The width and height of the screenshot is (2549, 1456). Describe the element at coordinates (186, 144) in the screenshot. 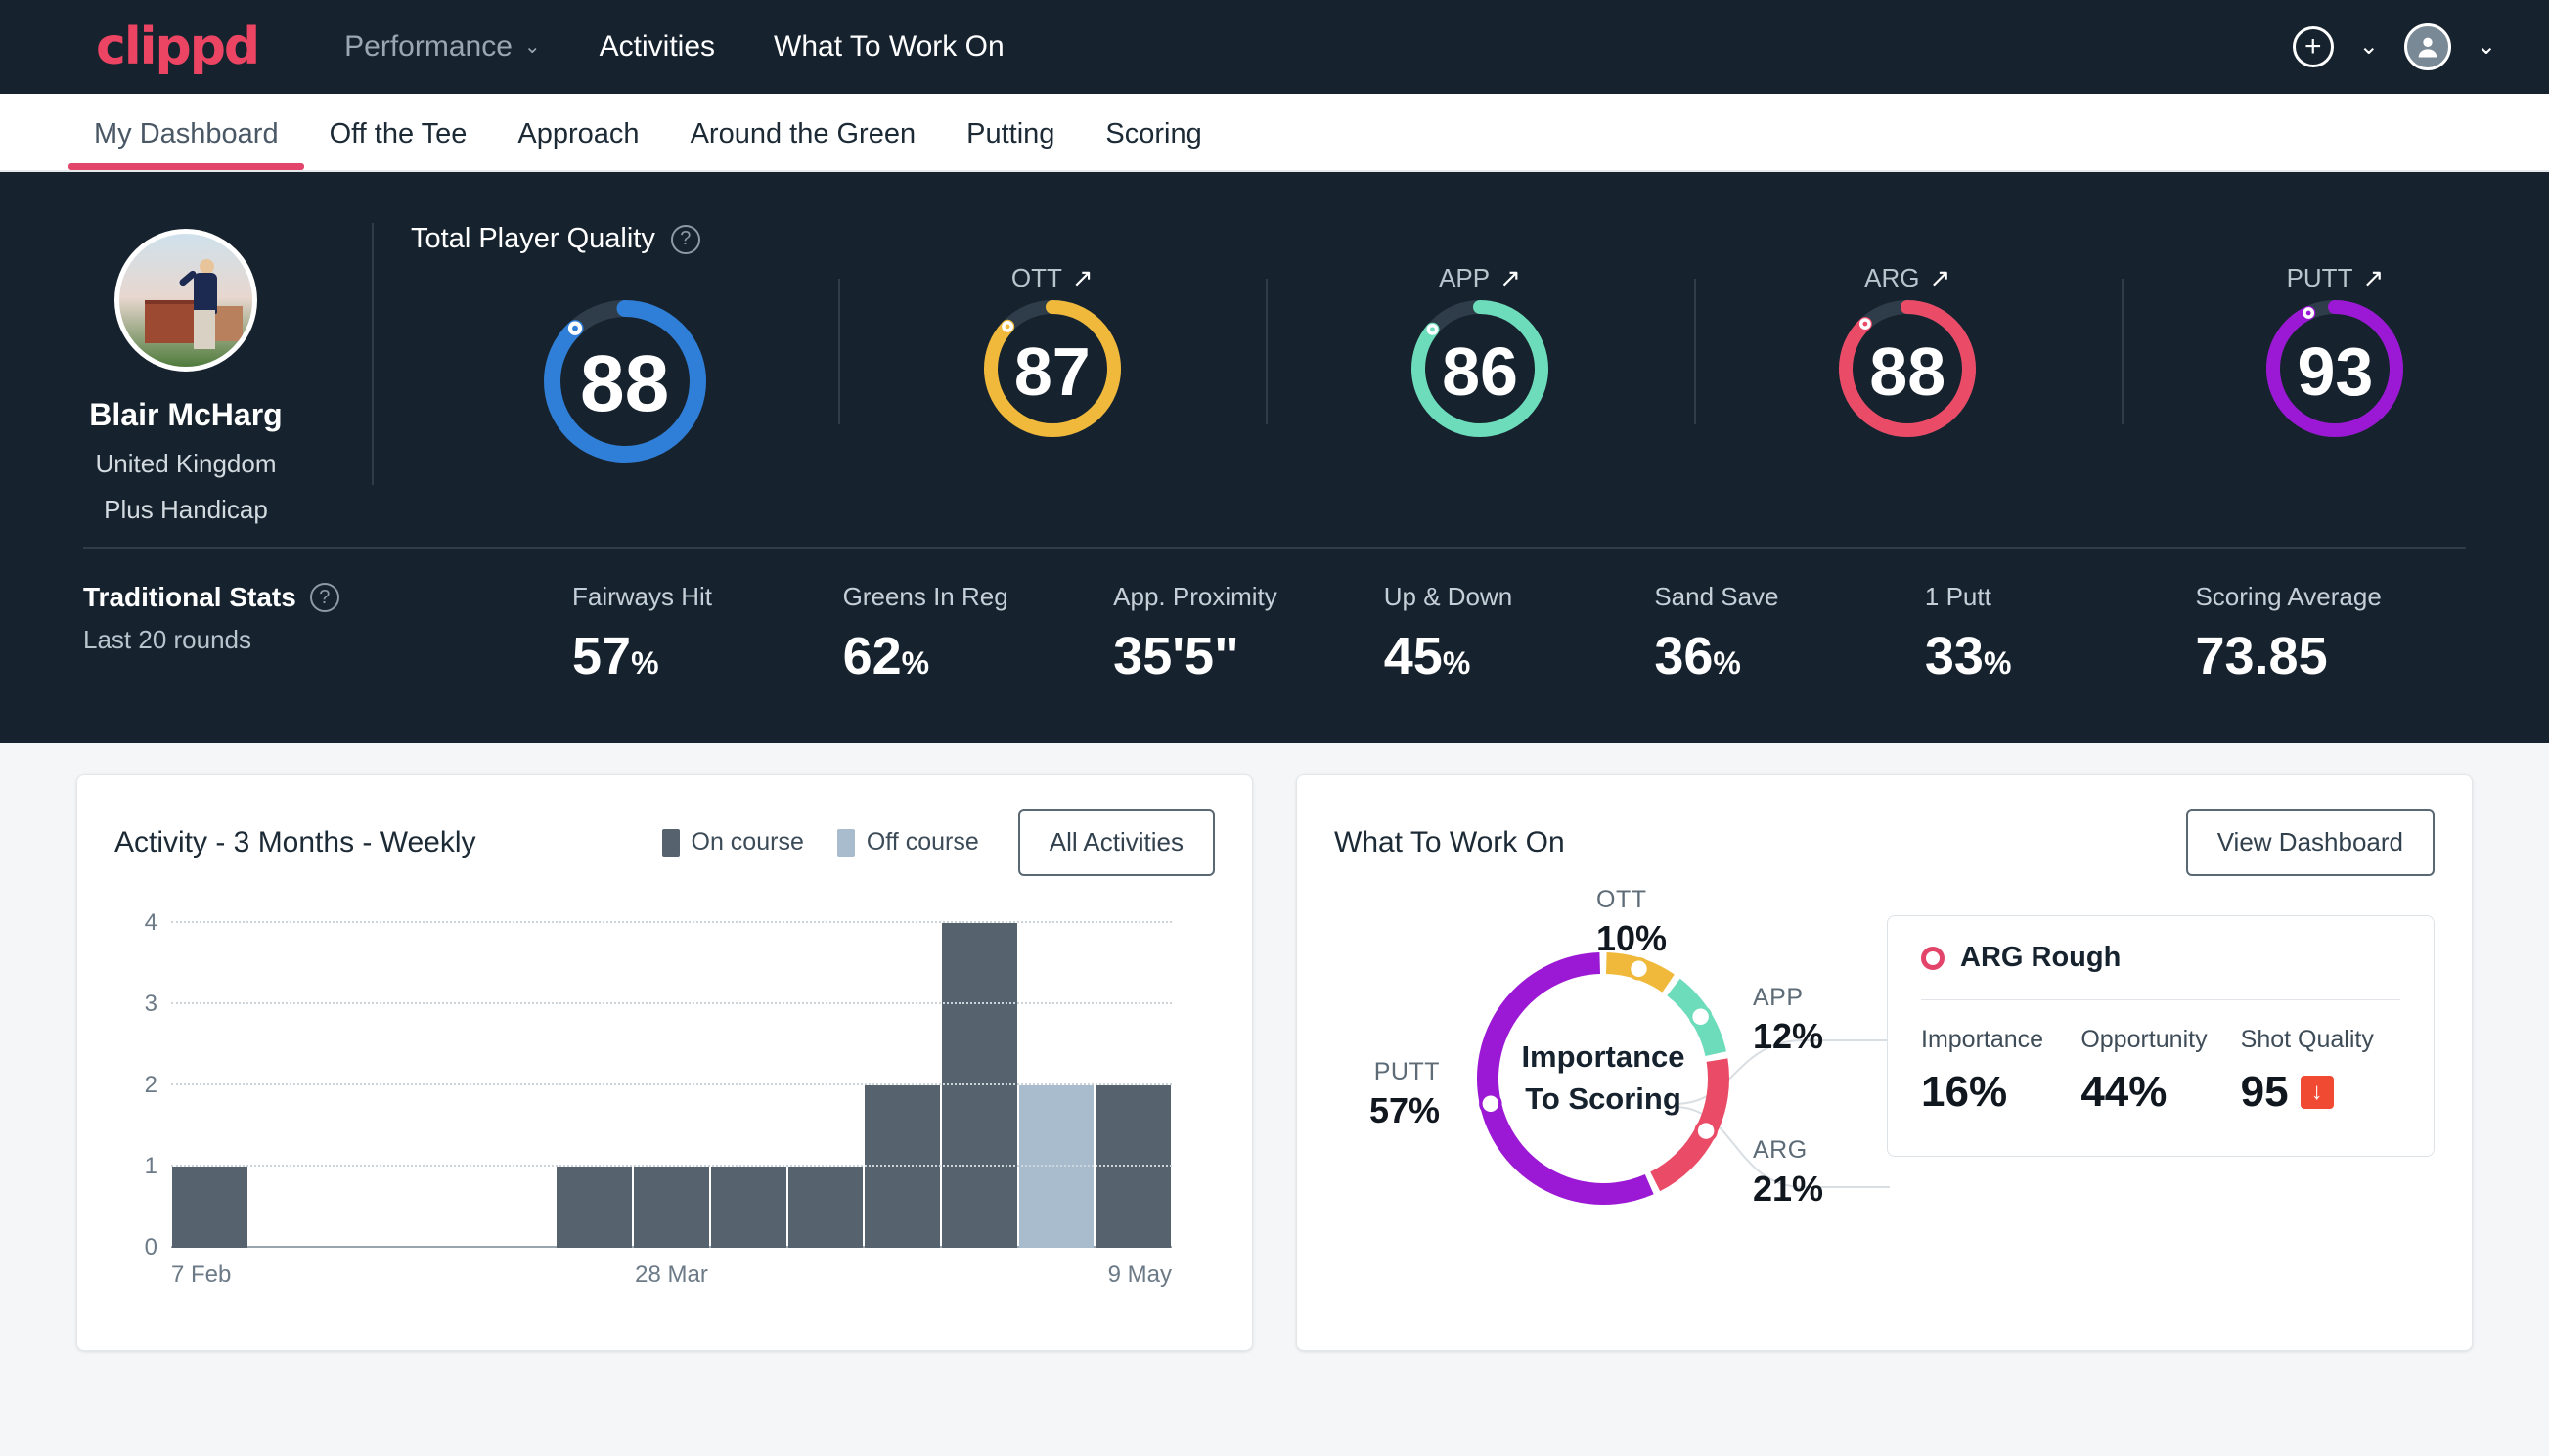

I see `tab-my-dashboard: My Dashboard` at that location.